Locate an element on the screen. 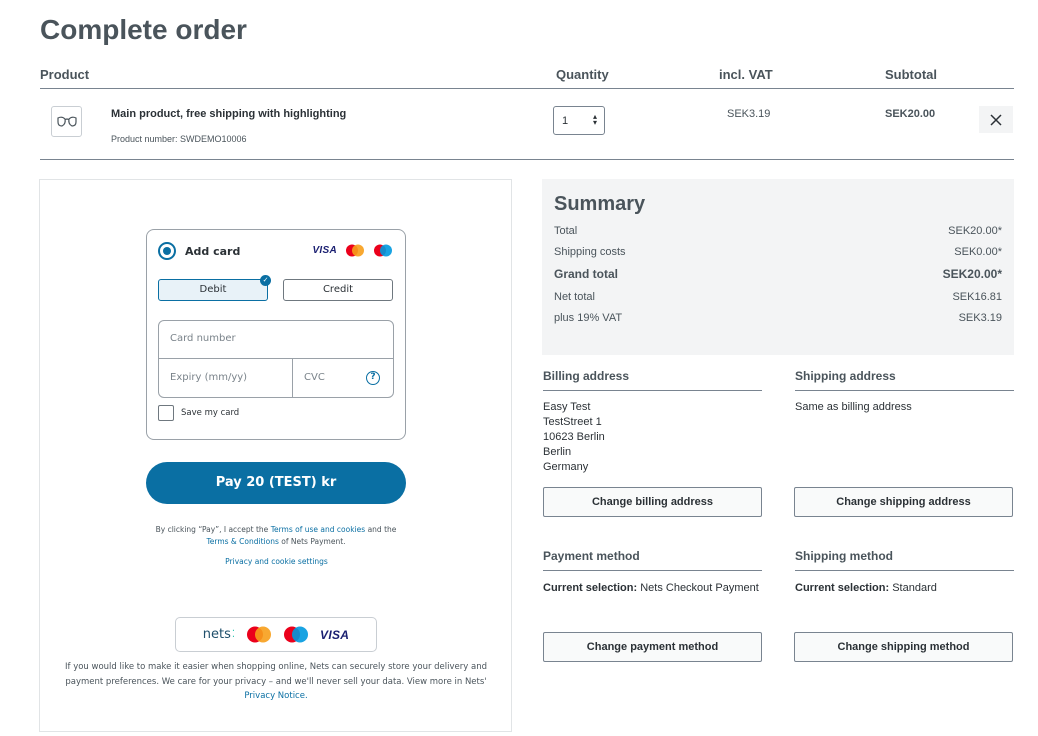  summary-row-grand-total: Grand total SEK20.00* is located at coordinates (778, 274).